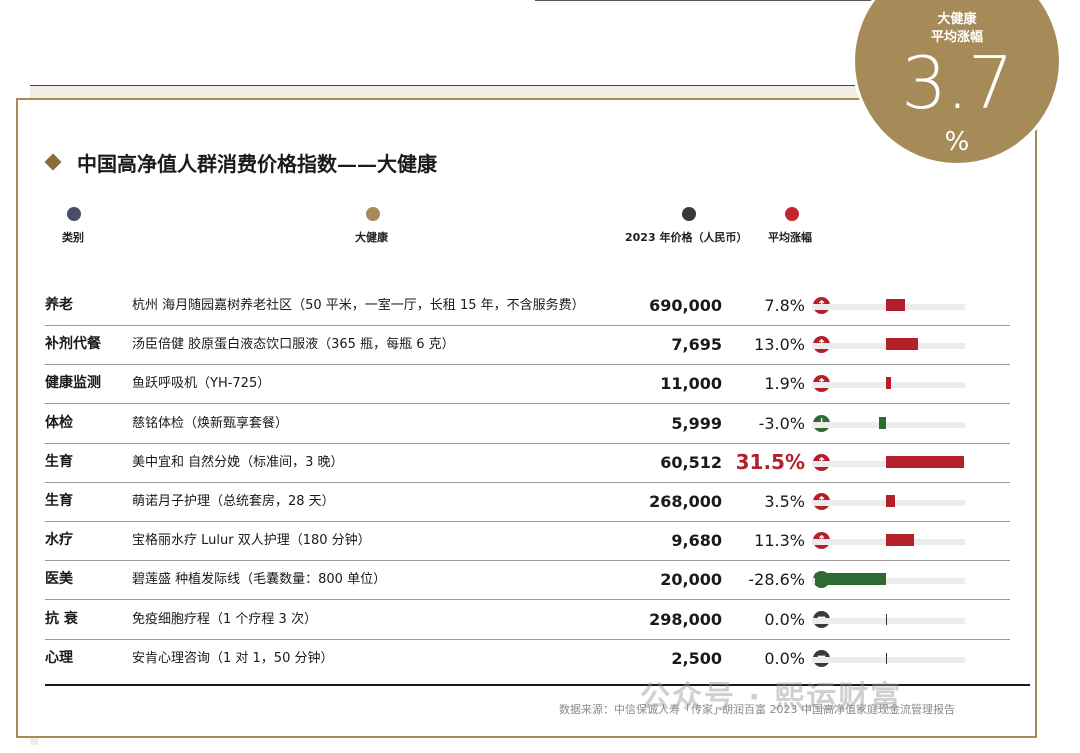 The image size is (1080, 753). What do you see at coordinates (784, 305) in the screenshot?
I see `row-change: 7.8%` at bounding box center [784, 305].